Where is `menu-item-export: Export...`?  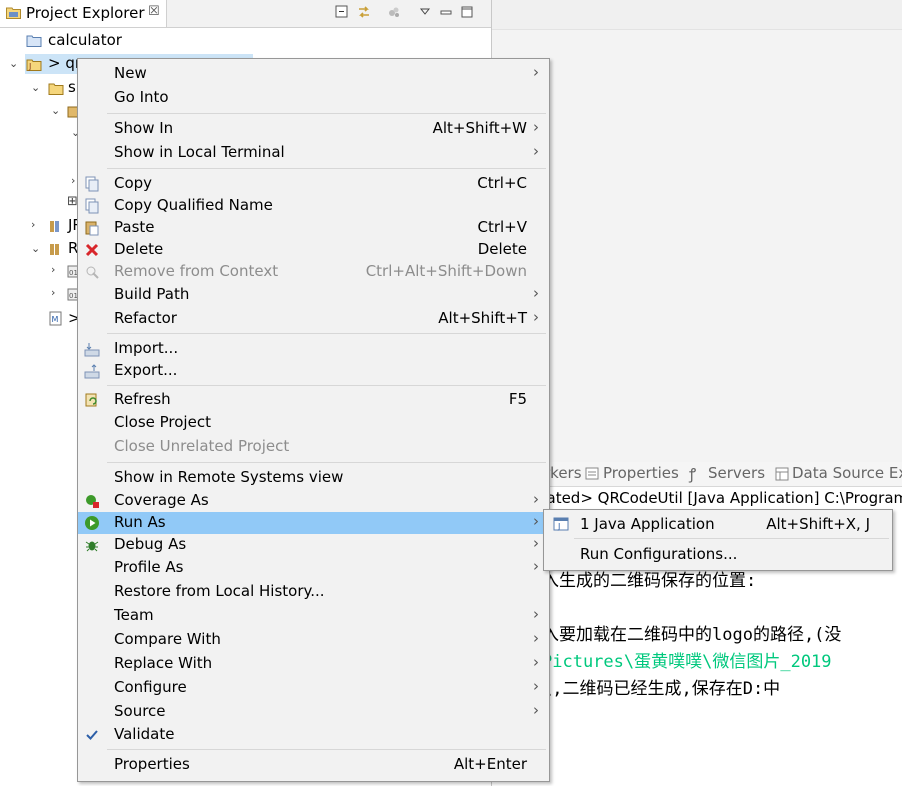
menu-item-export: Export... is located at coordinates (313, 371).